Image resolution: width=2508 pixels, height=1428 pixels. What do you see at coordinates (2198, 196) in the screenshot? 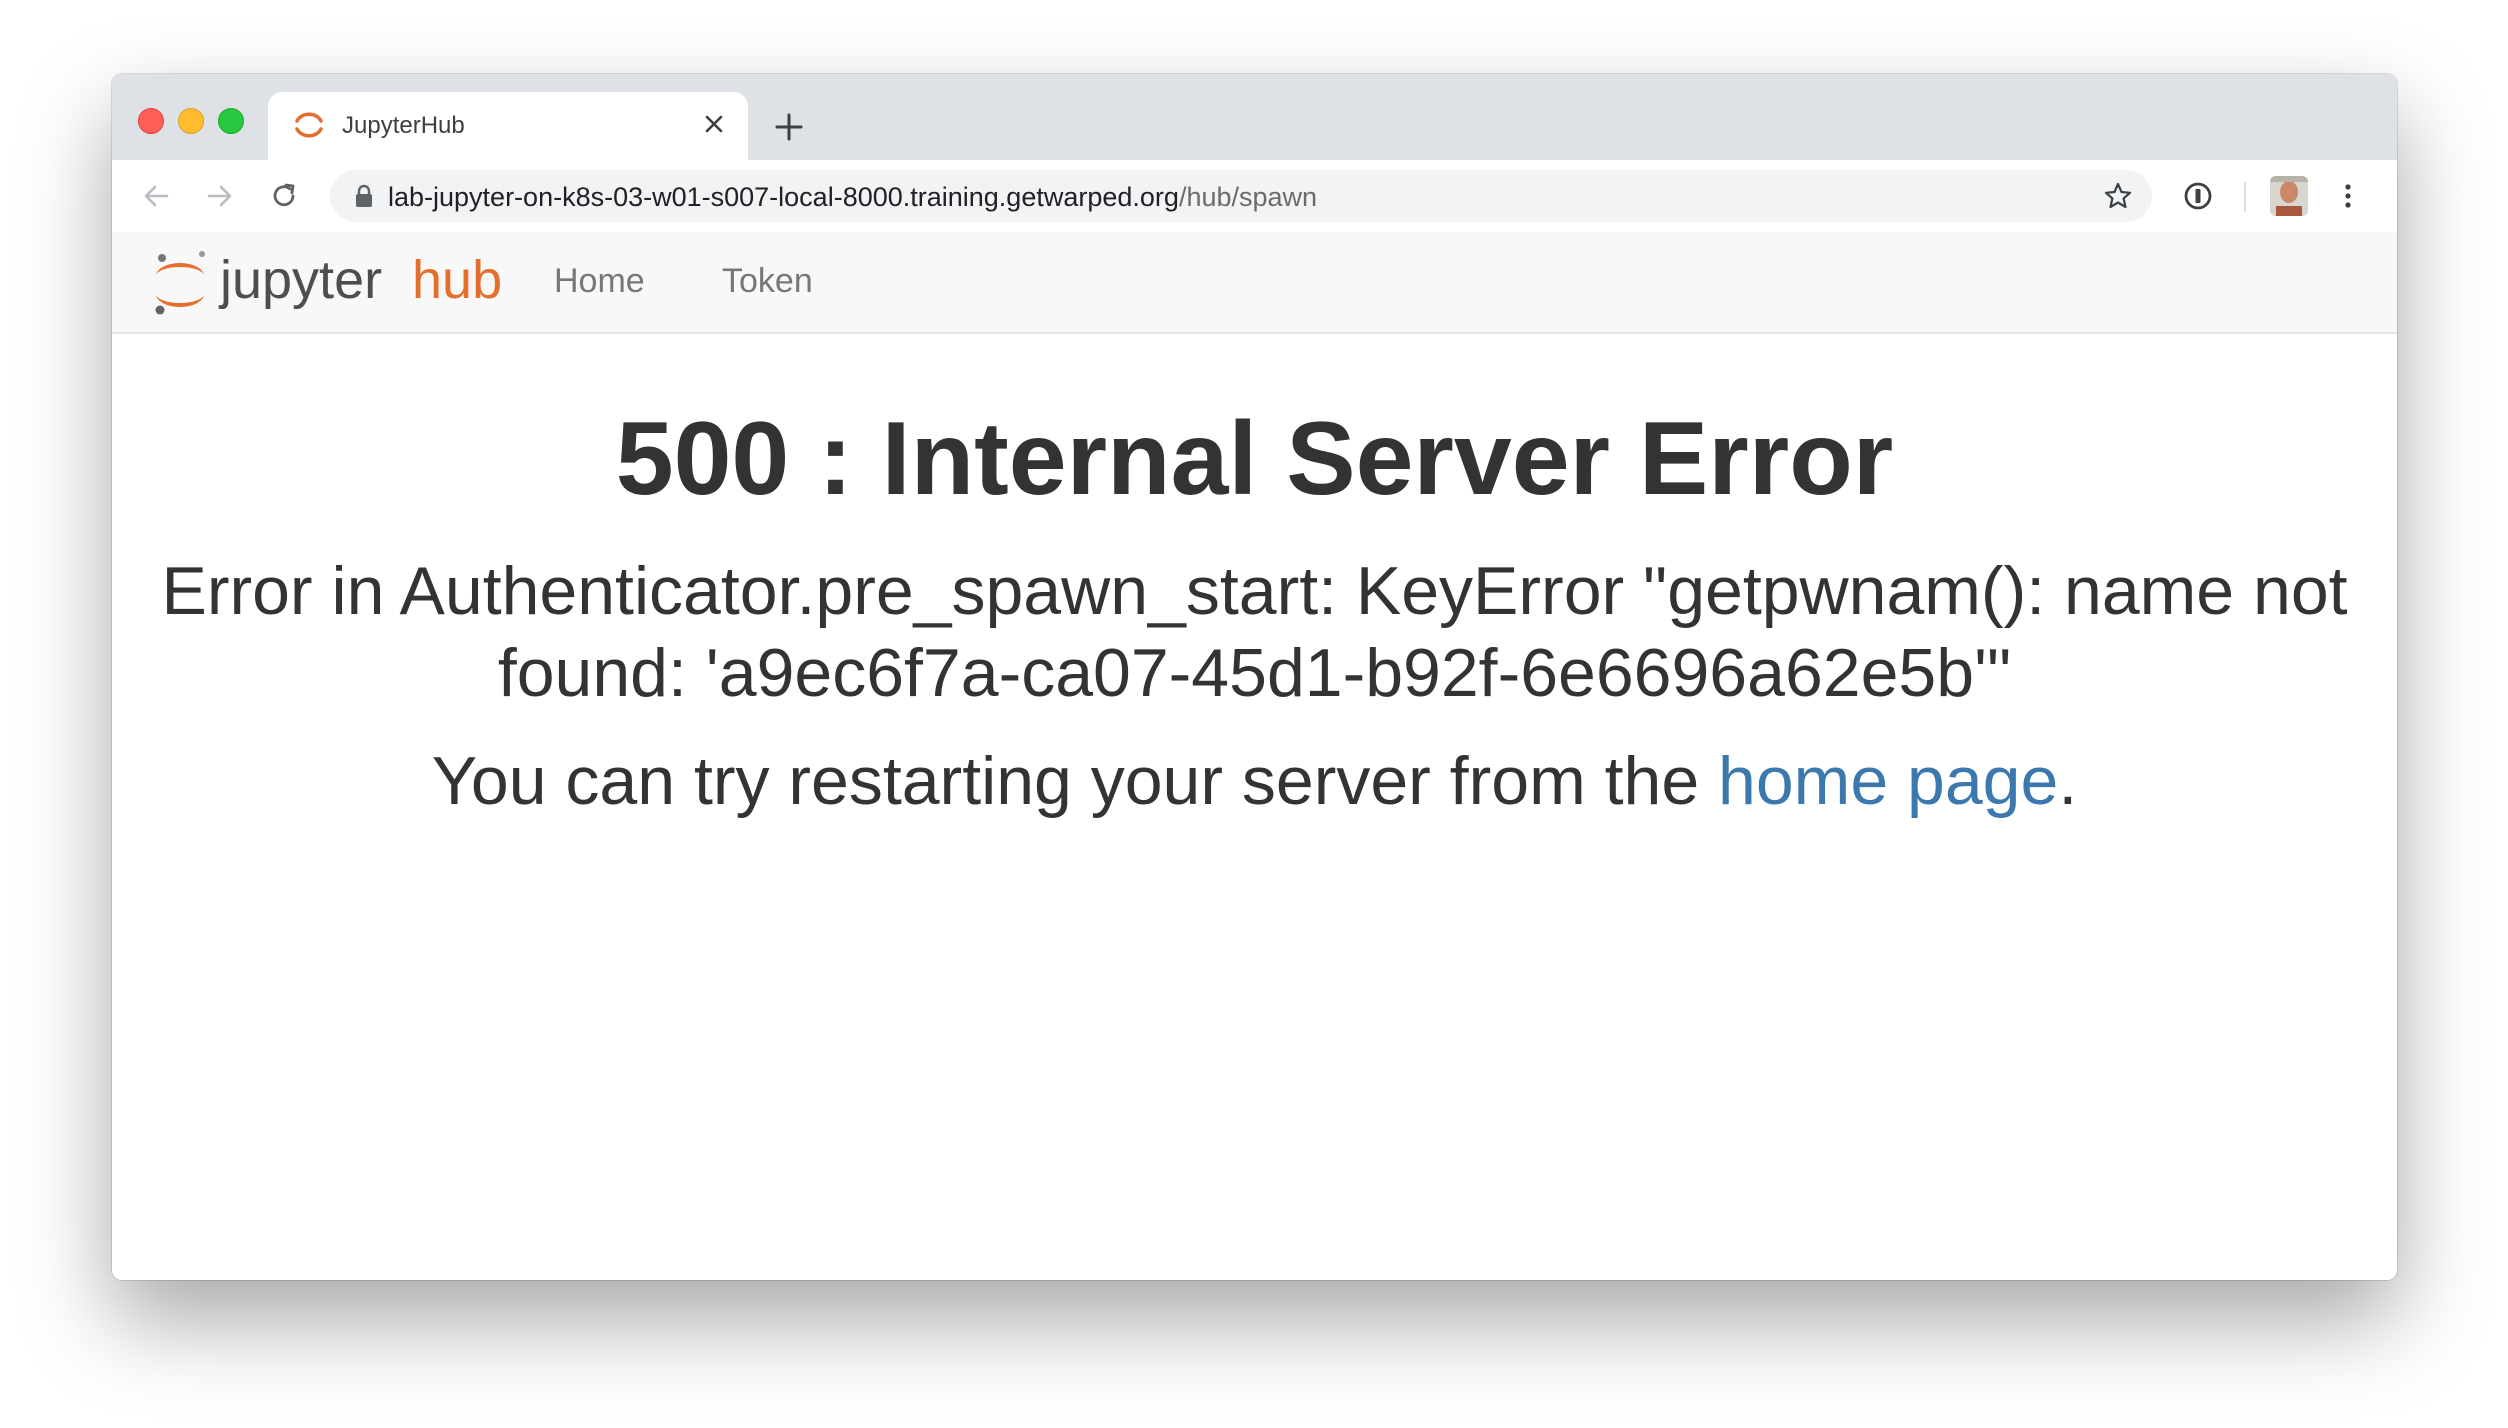
I see `password-manager-icon` at bounding box center [2198, 196].